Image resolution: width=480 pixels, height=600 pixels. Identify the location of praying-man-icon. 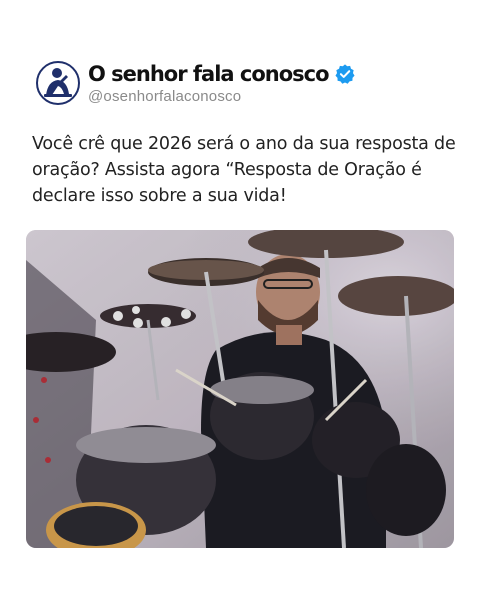
(58, 83).